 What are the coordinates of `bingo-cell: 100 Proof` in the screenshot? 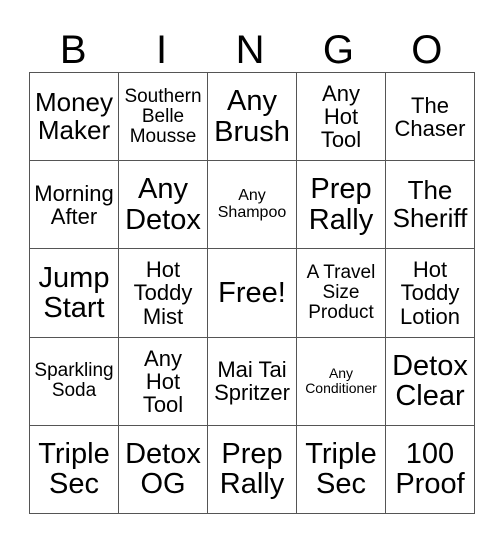 It's located at (430, 469).